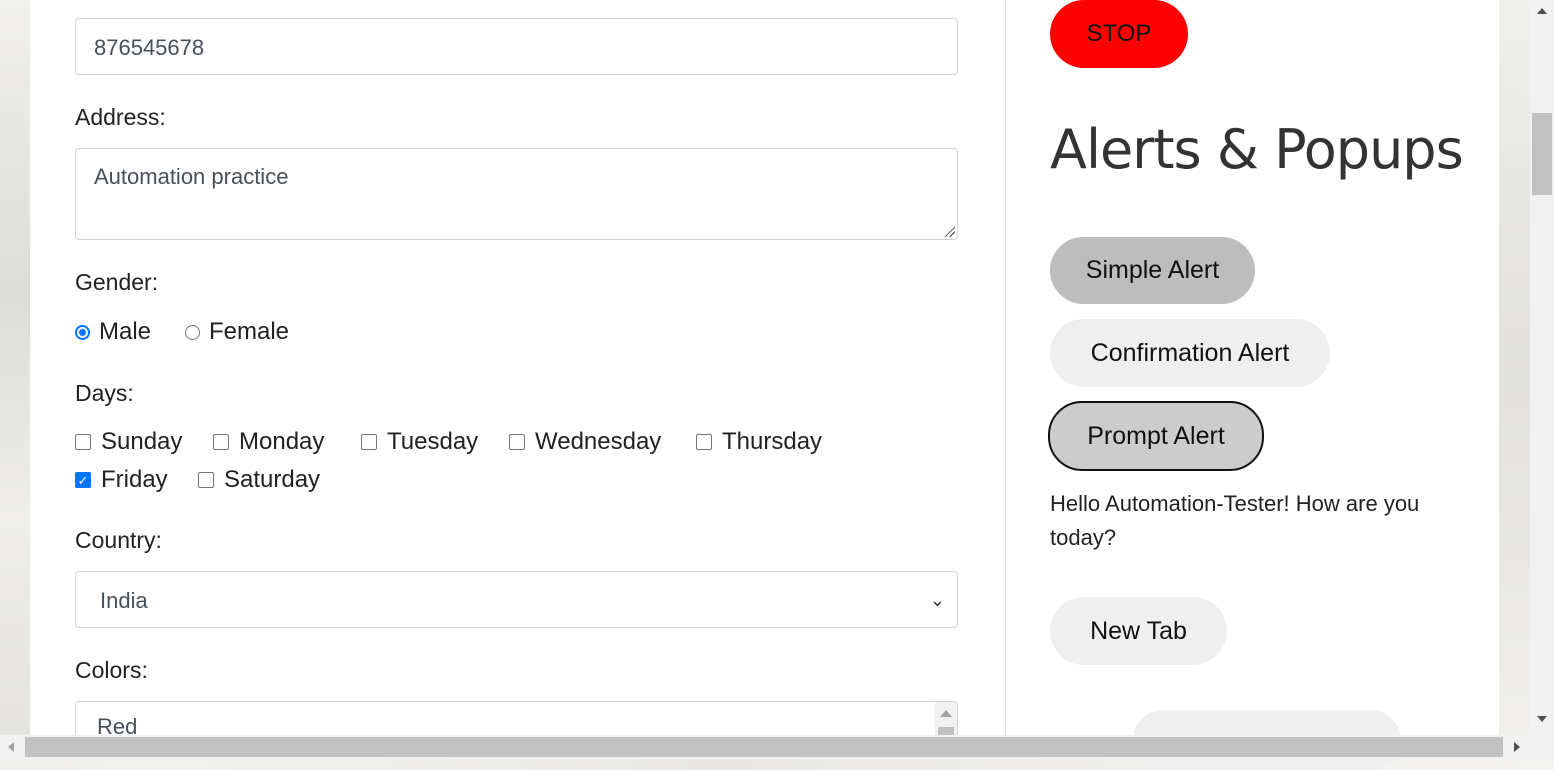 The height and width of the screenshot is (770, 1554). What do you see at coordinates (1542, 154) in the screenshot?
I see `vertical-scroll-thumb` at bounding box center [1542, 154].